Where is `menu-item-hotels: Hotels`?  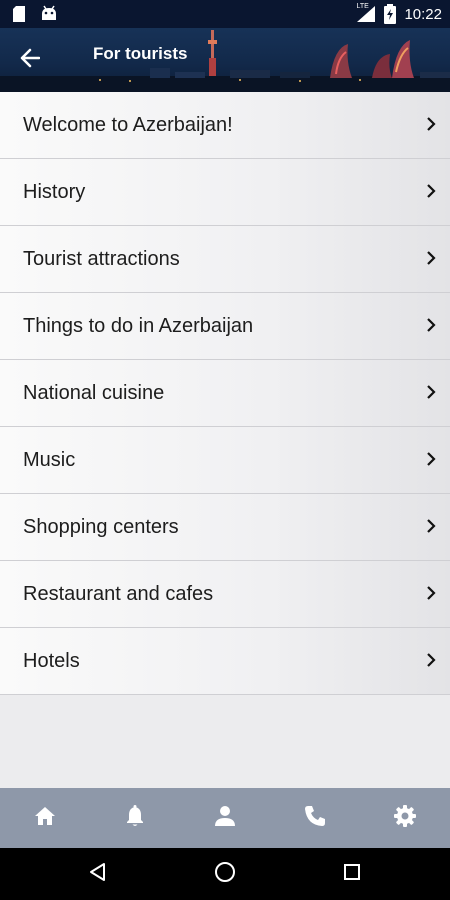
menu-item-hotels: Hotels is located at coordinates (225, 661).